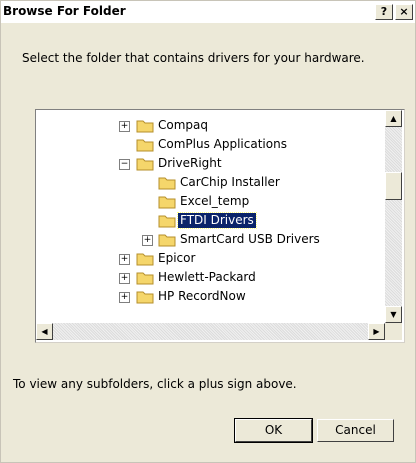 The width and height of the screenshot is (416, 463). What do you see at coordinates (207, 277) in the screenshot?
I see `tree-item-label: Hewlett-Packard` at bounding box center [207, 277].